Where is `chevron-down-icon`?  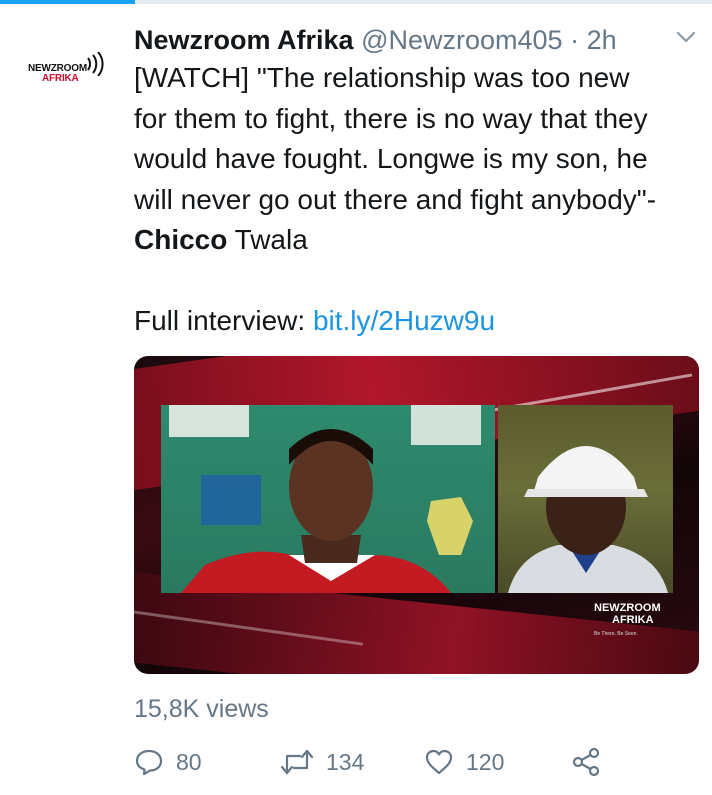
chevron-down-icon is located at coordinates (686, 37).